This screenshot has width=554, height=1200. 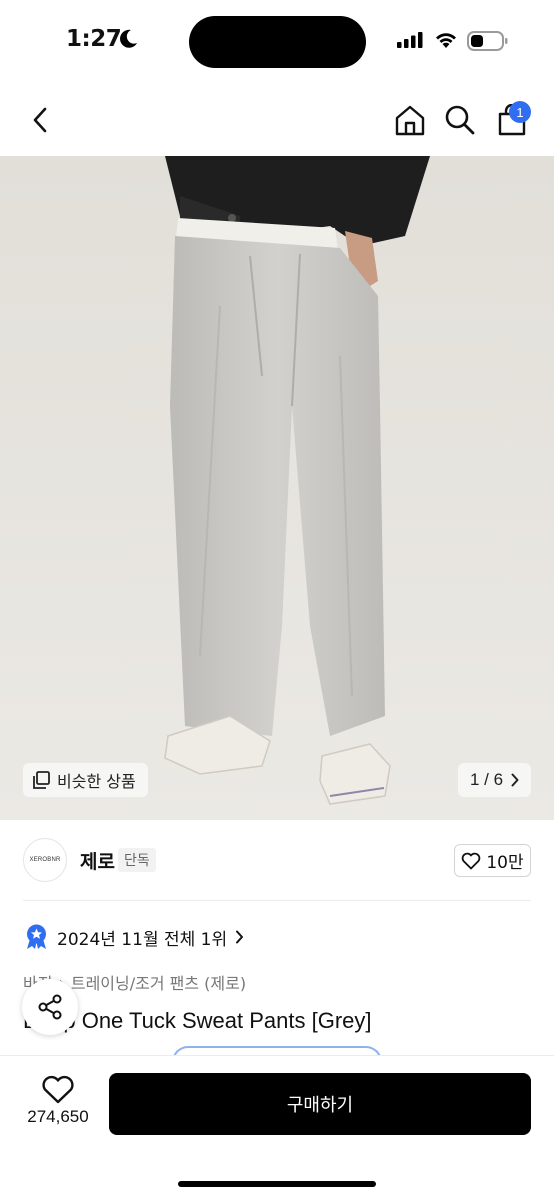 I want to click on share-button, so click(x=50, y=1007).